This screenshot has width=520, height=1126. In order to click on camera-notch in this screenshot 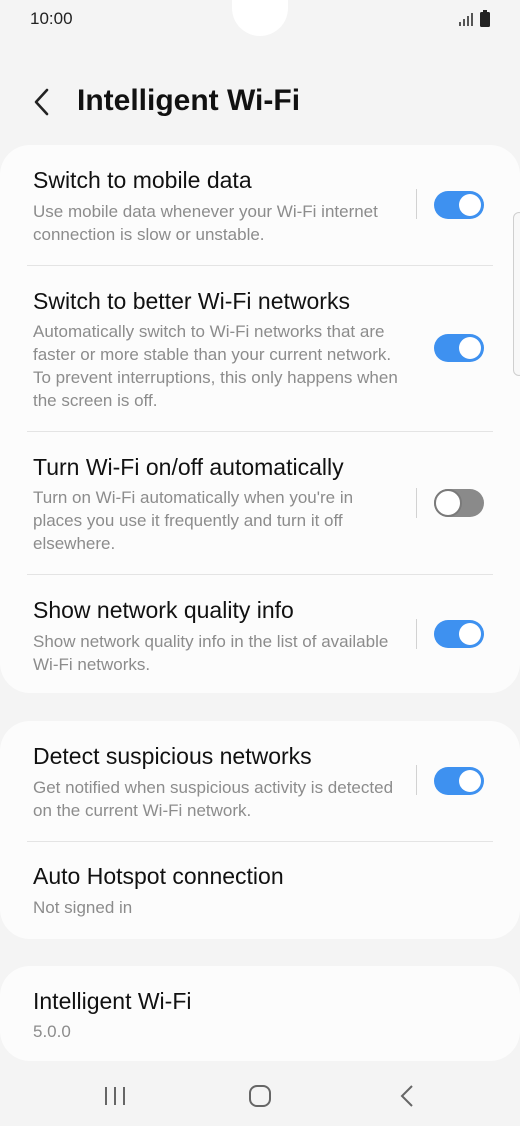, I will do `click(260, 18)`.